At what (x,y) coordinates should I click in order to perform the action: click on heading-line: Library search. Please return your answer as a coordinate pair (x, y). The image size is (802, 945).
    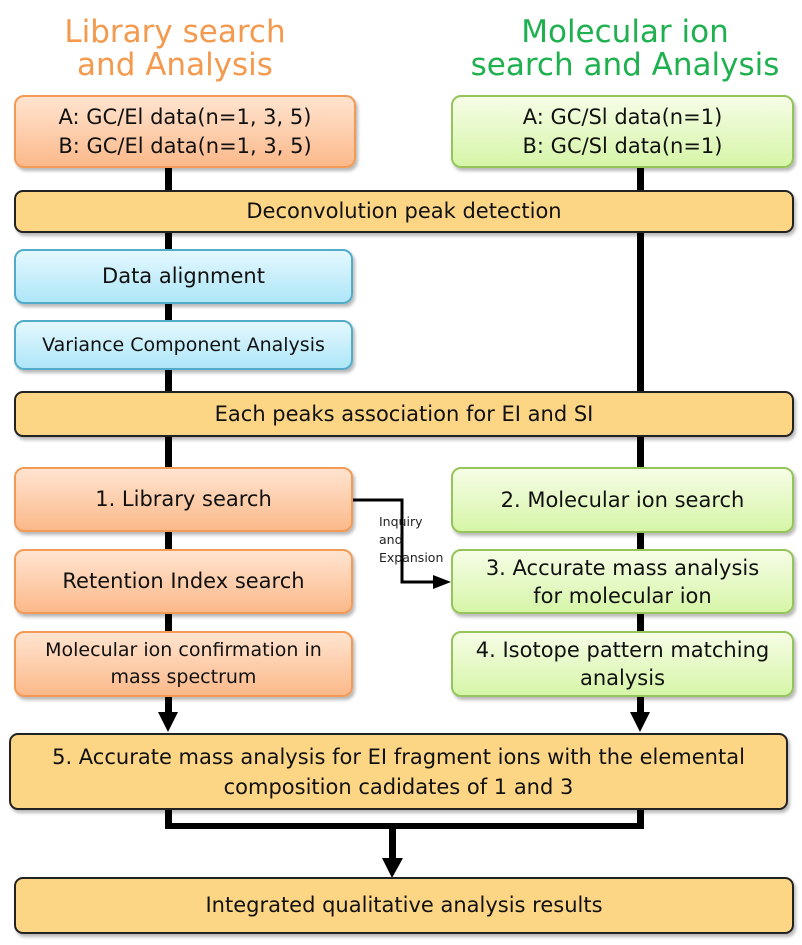
    Looking at the image, I should click on (175, 32).